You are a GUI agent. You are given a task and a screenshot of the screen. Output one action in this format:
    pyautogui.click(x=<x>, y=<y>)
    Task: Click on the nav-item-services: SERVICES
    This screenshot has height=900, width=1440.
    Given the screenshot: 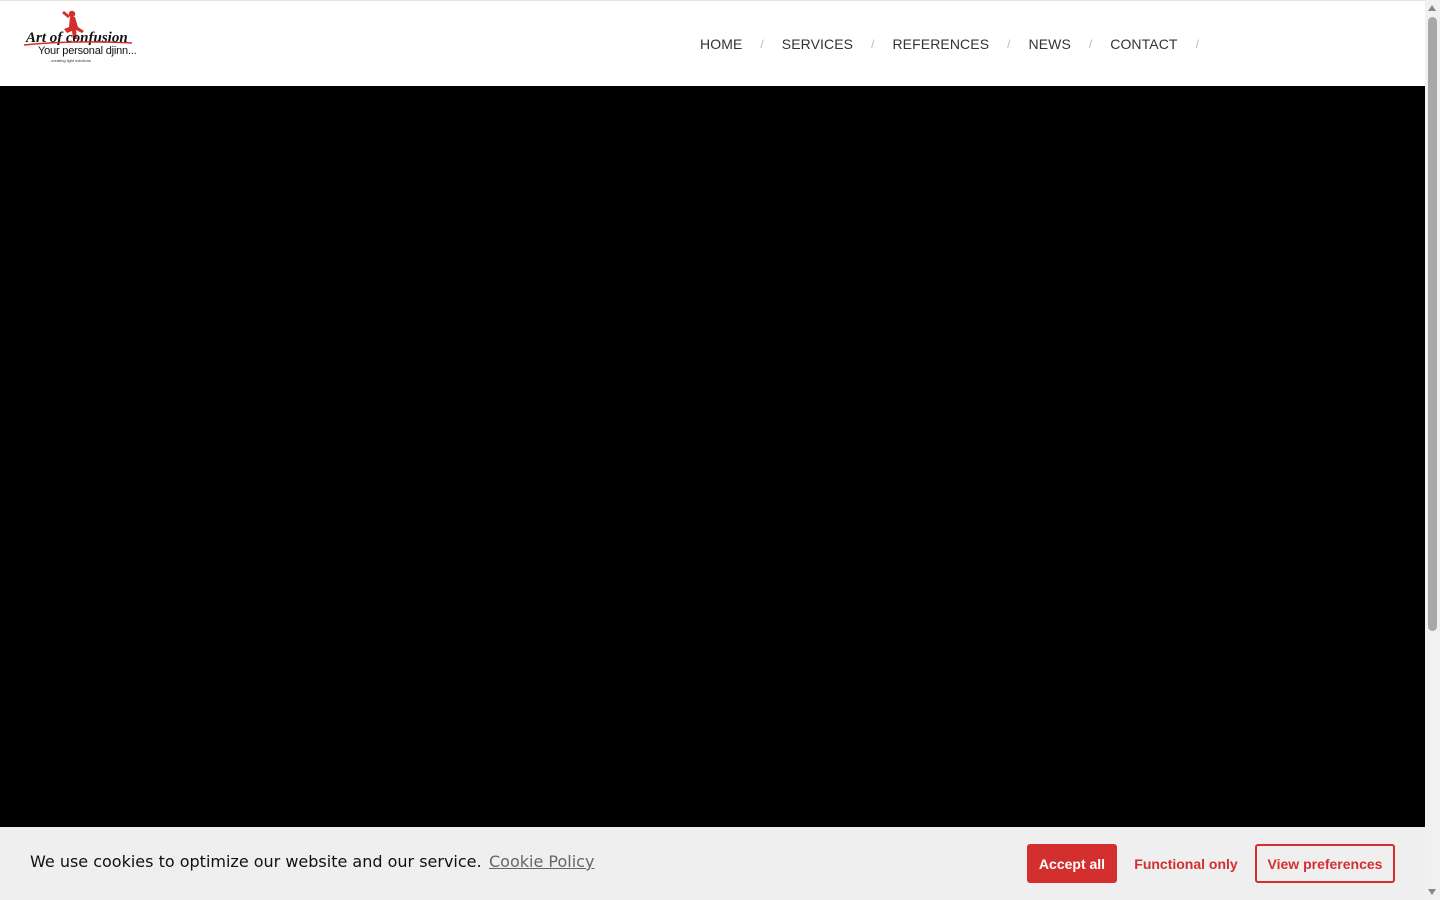 What is the action you would take?
    pyautogui.click(x=817, y=44)
    